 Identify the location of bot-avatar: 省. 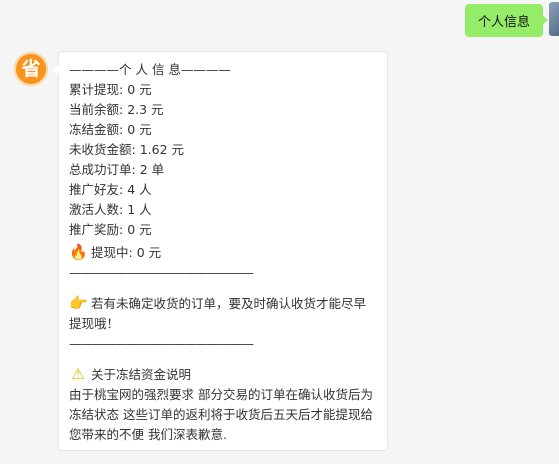
(31, 69).